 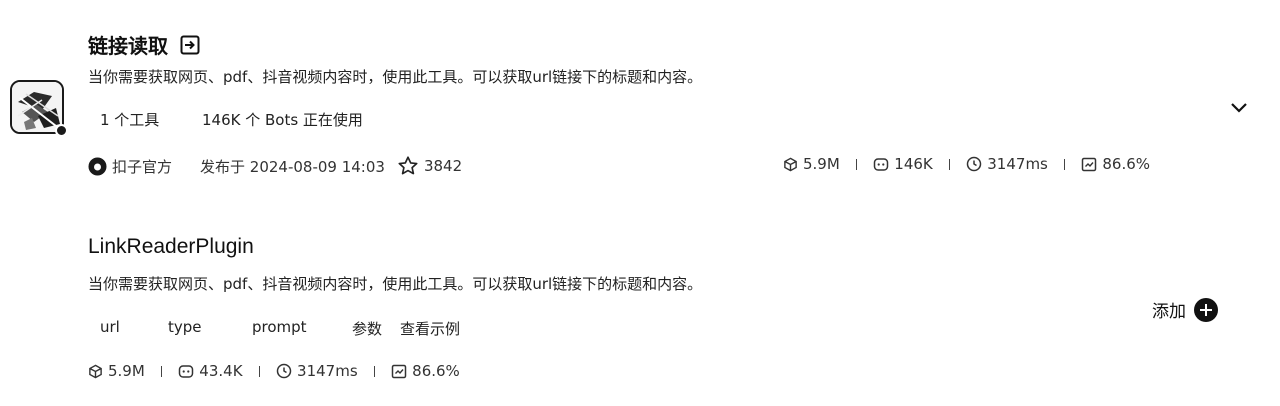 I want to click on plugin-meta-row: 扣子官方 发布于 2024-08-09 14:03 3842, so click(x=275, y=166).